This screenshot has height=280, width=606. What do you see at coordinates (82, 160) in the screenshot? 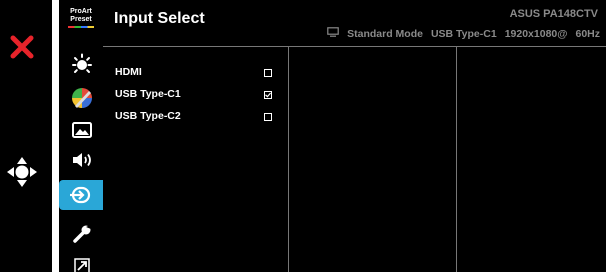
I see `sound-icon` at bounding box center [82, 160].